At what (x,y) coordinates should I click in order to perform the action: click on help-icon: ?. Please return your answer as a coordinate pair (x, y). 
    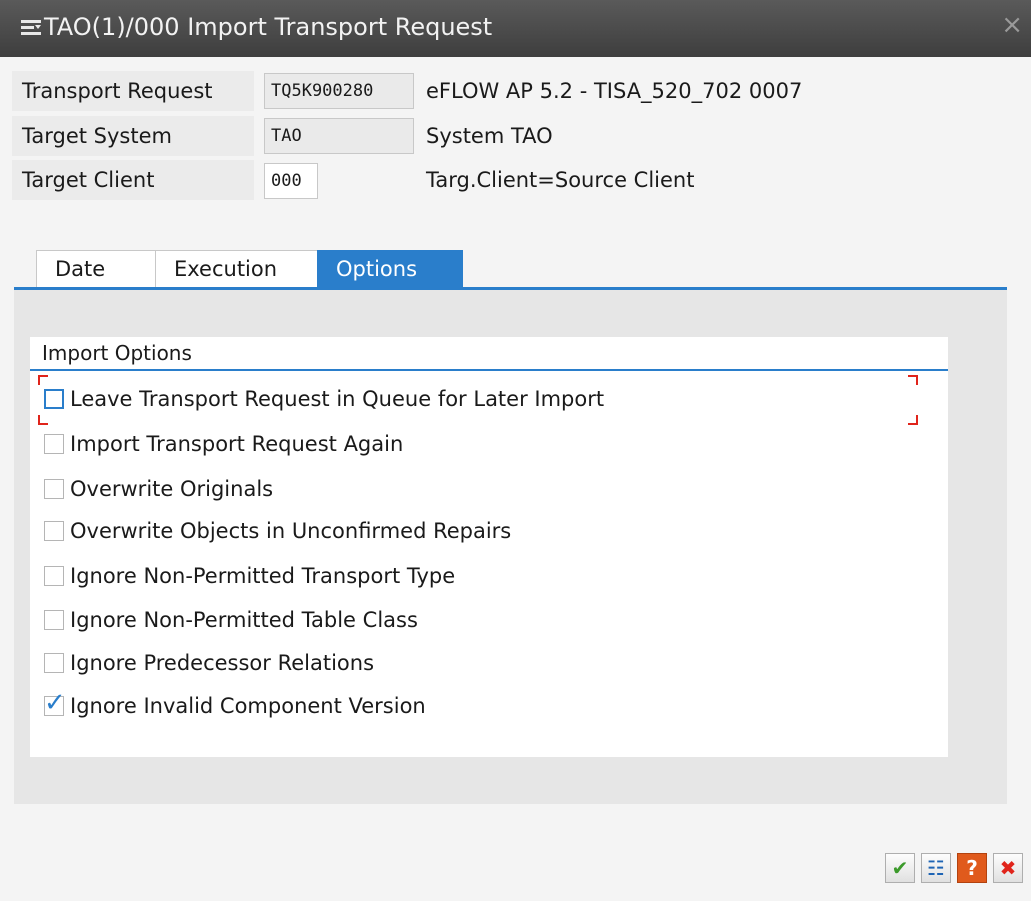
    Looking at the image, I should click on (972, 868).